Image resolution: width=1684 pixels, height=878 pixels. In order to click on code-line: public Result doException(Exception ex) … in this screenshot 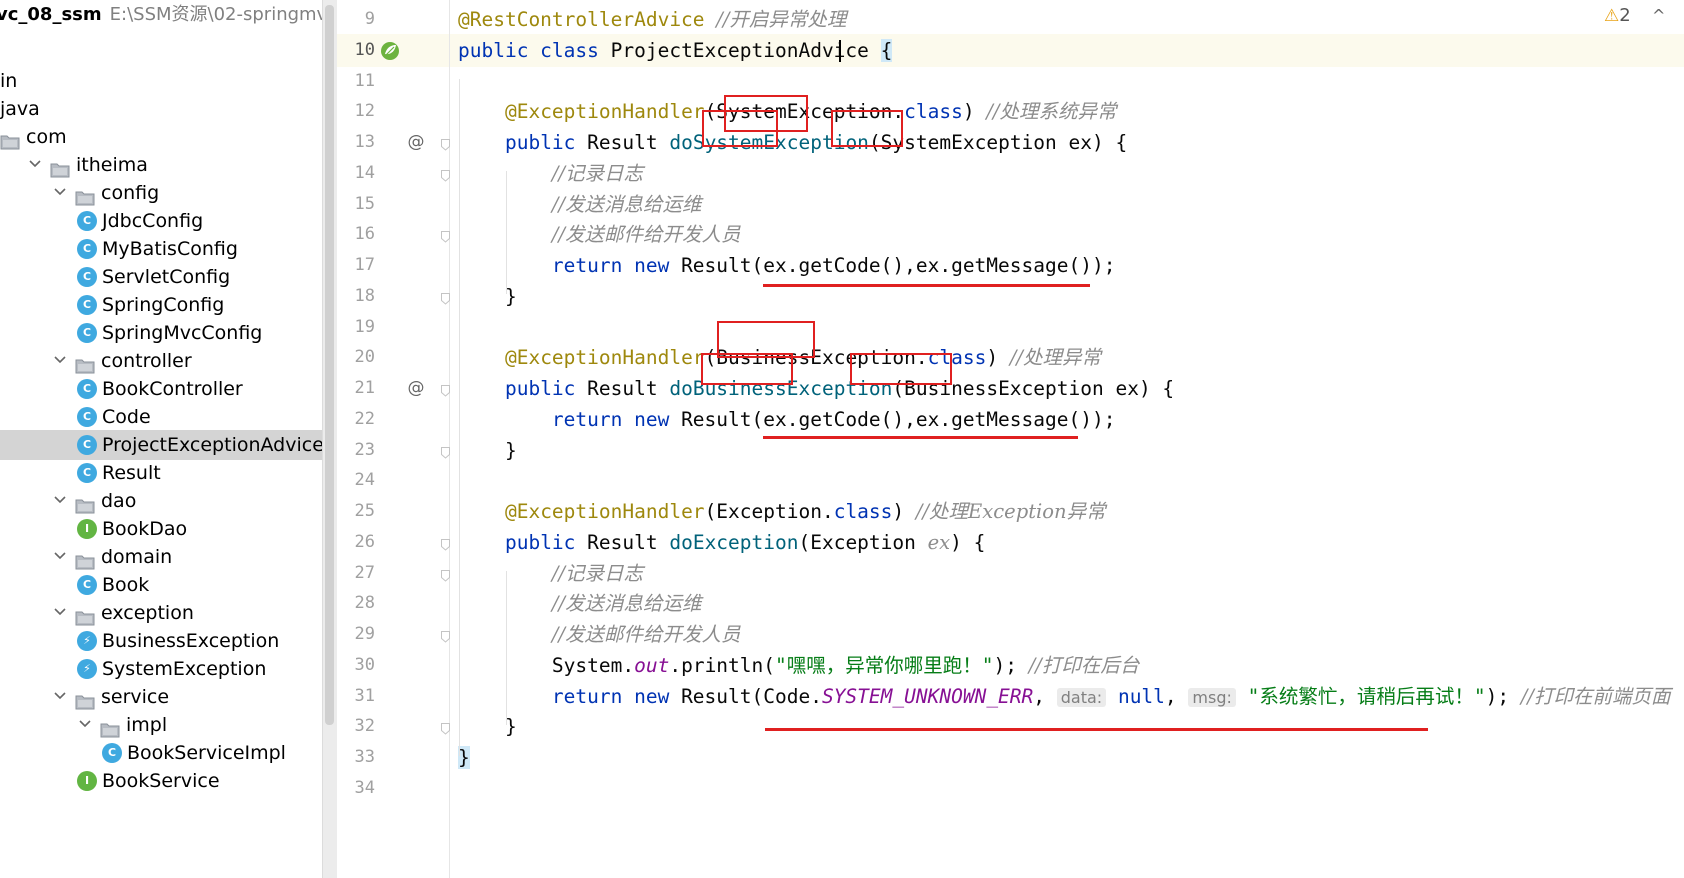, I will do `click(1067, 542)`.